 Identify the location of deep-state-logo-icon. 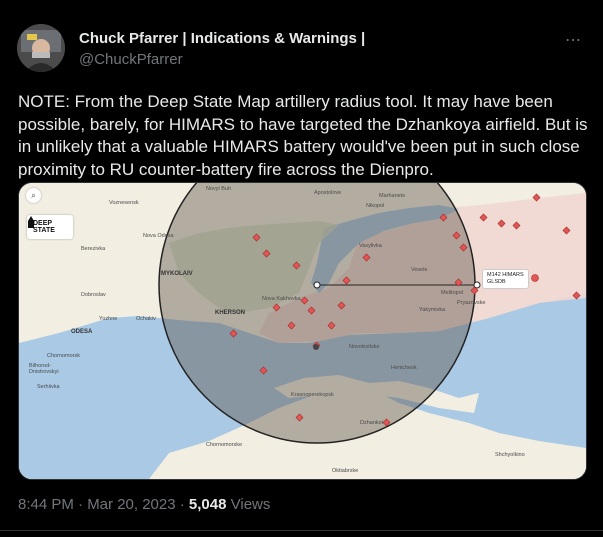
(31, 222).